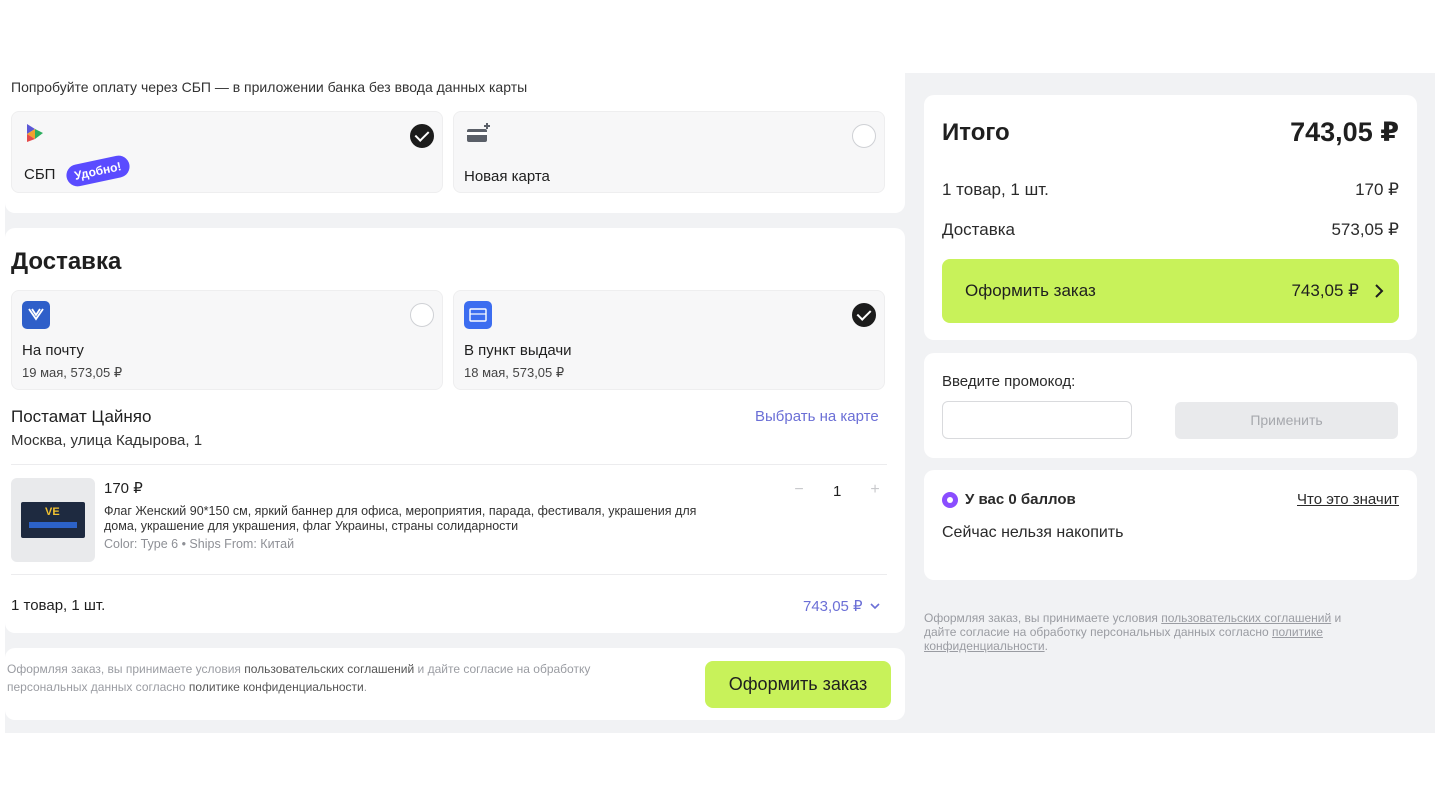 The image size is (1440, 805). Describe the element at coordinates (199, 544) in the screenshot. I see `product-attributes: Color: Type 6 • Ships From: Китай` at that location.